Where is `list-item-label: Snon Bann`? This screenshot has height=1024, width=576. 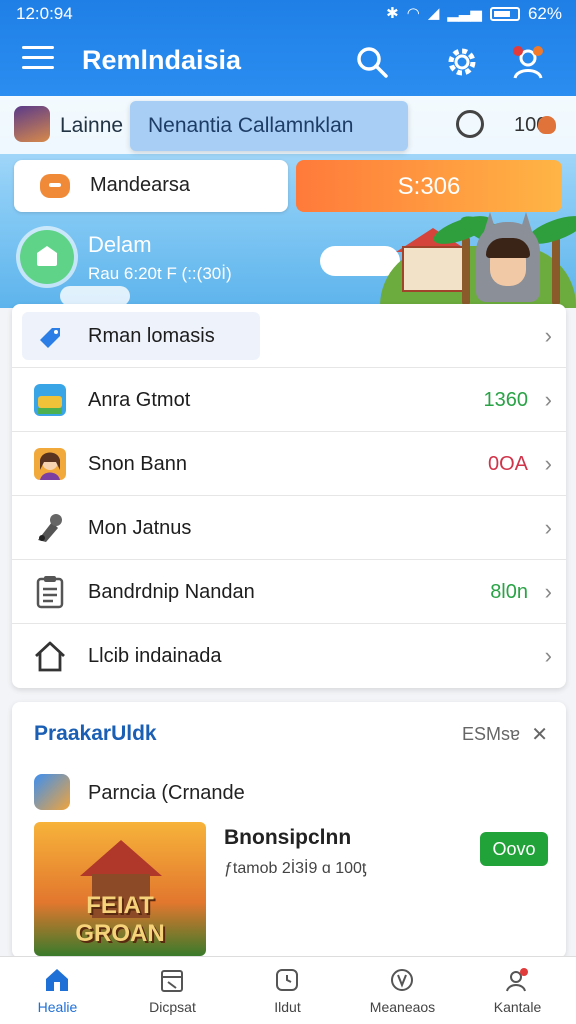
list-item-label: Snon Bann is located at coordinates (137, 464).